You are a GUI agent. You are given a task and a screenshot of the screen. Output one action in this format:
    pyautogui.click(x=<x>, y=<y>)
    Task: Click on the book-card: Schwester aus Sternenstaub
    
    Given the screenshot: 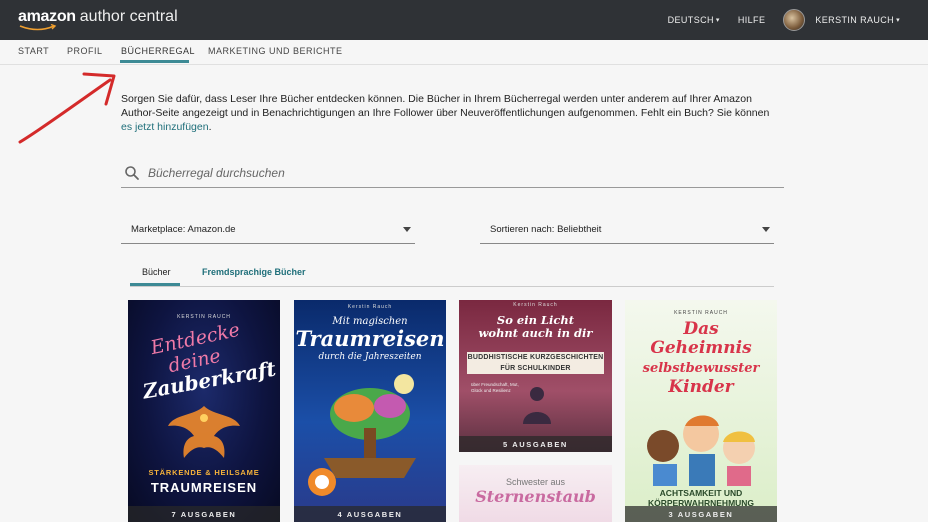 What is the action you would take?
    pyautogui.click(x=535, y=493)
    